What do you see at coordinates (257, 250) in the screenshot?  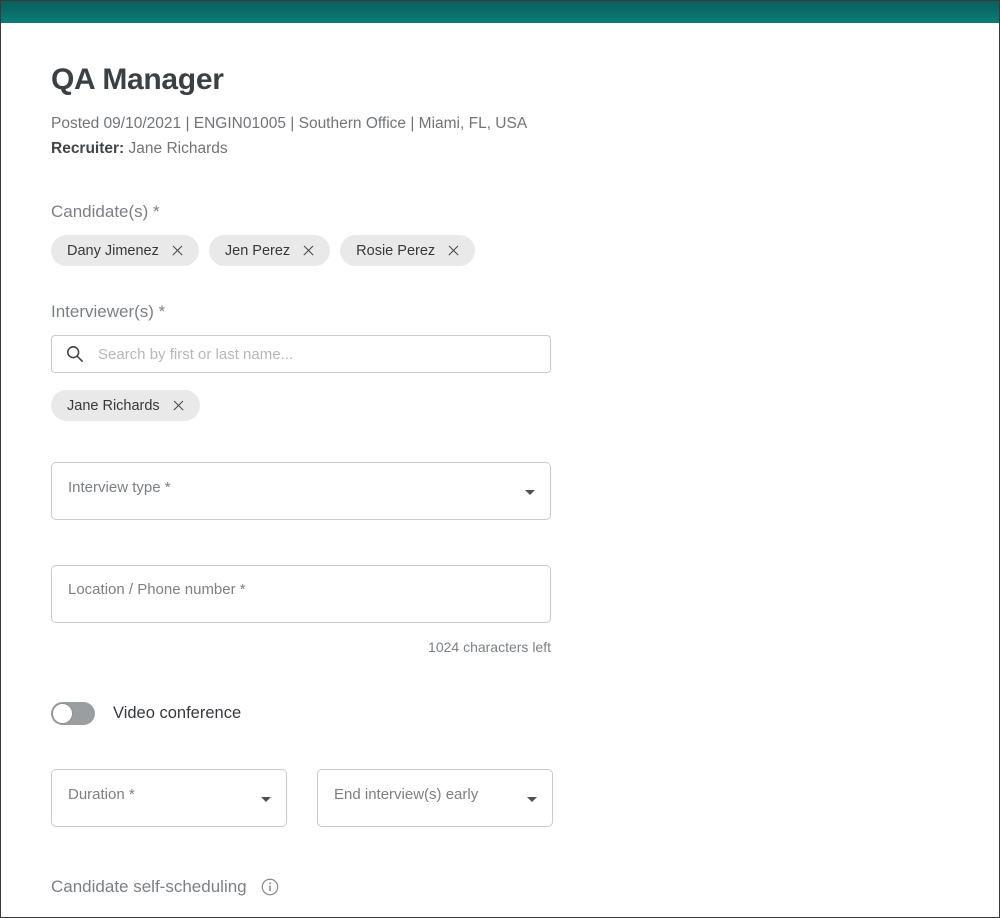 I see `chip-label: Jen Perez` at bounding box center [257, 250].